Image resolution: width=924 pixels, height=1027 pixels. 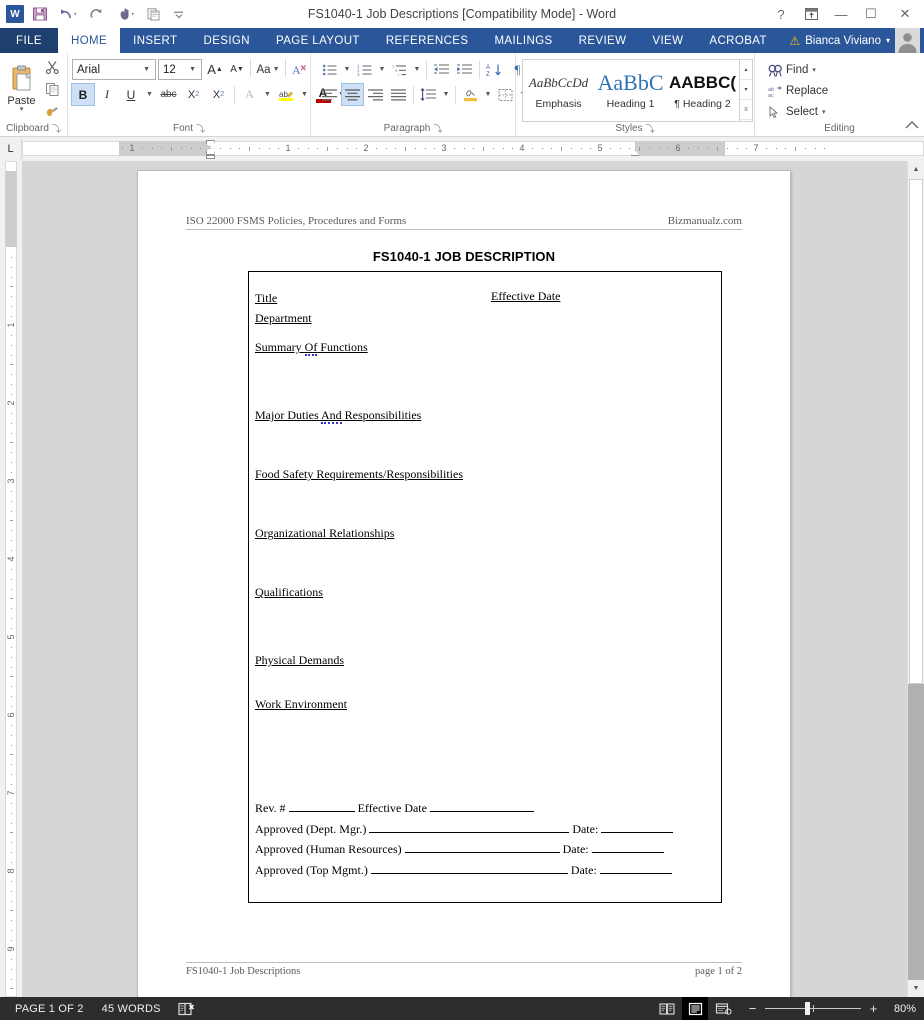 I want to click on vertical-ruler: 1 2 3 4 5 6 7 8 9, so click(x=11, y=579).